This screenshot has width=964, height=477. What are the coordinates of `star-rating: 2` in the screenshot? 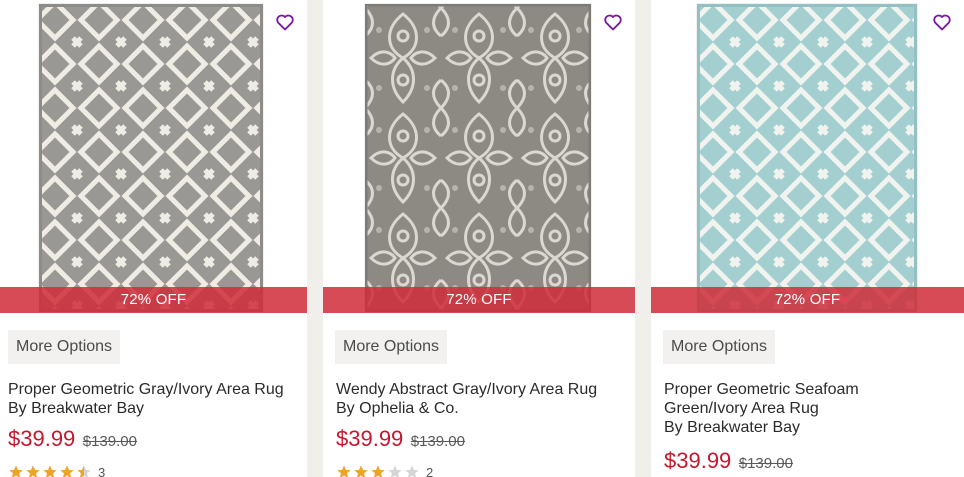 It's located at (384, 470).